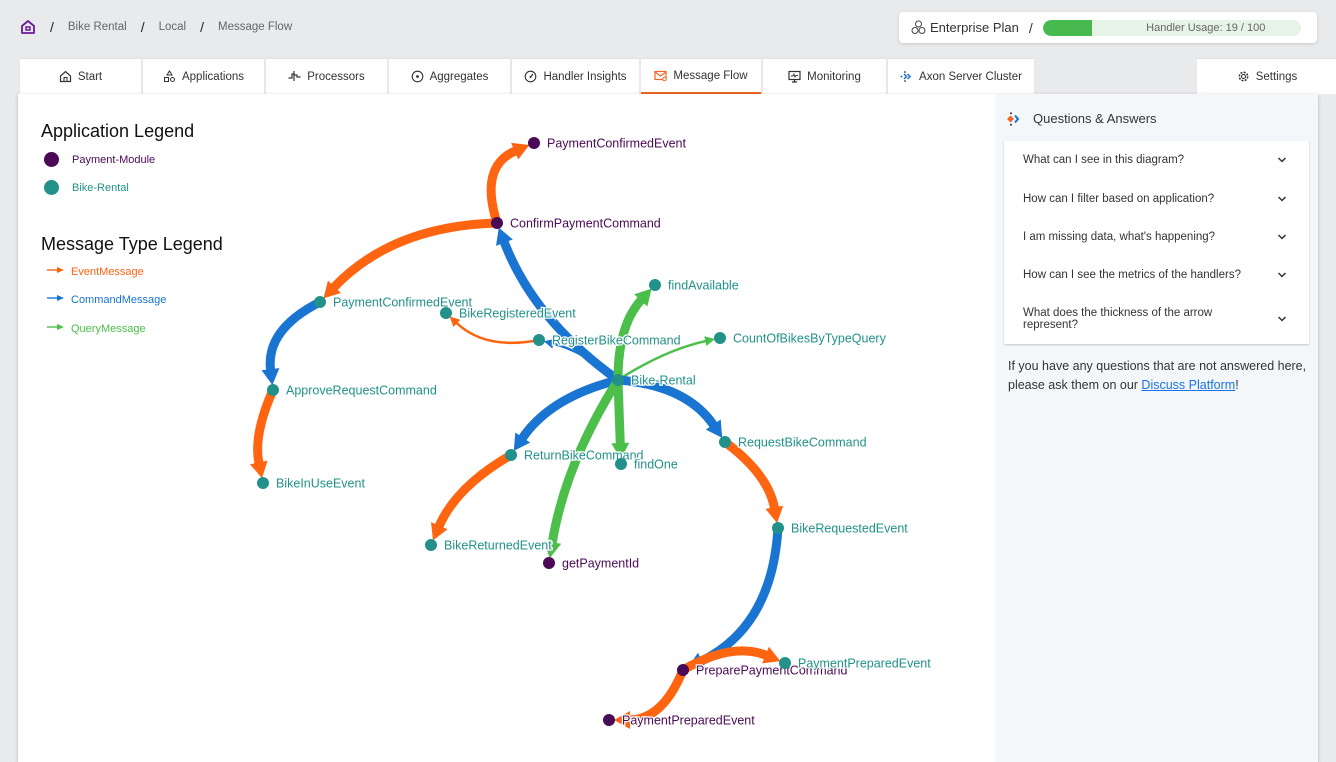 The height and width of the screenshot is (762, 1336). What do you see at coordinates (824, 76) in the screenshot?
I see `tab-monitoring: Monitoring` at bounding box center [824, 76].